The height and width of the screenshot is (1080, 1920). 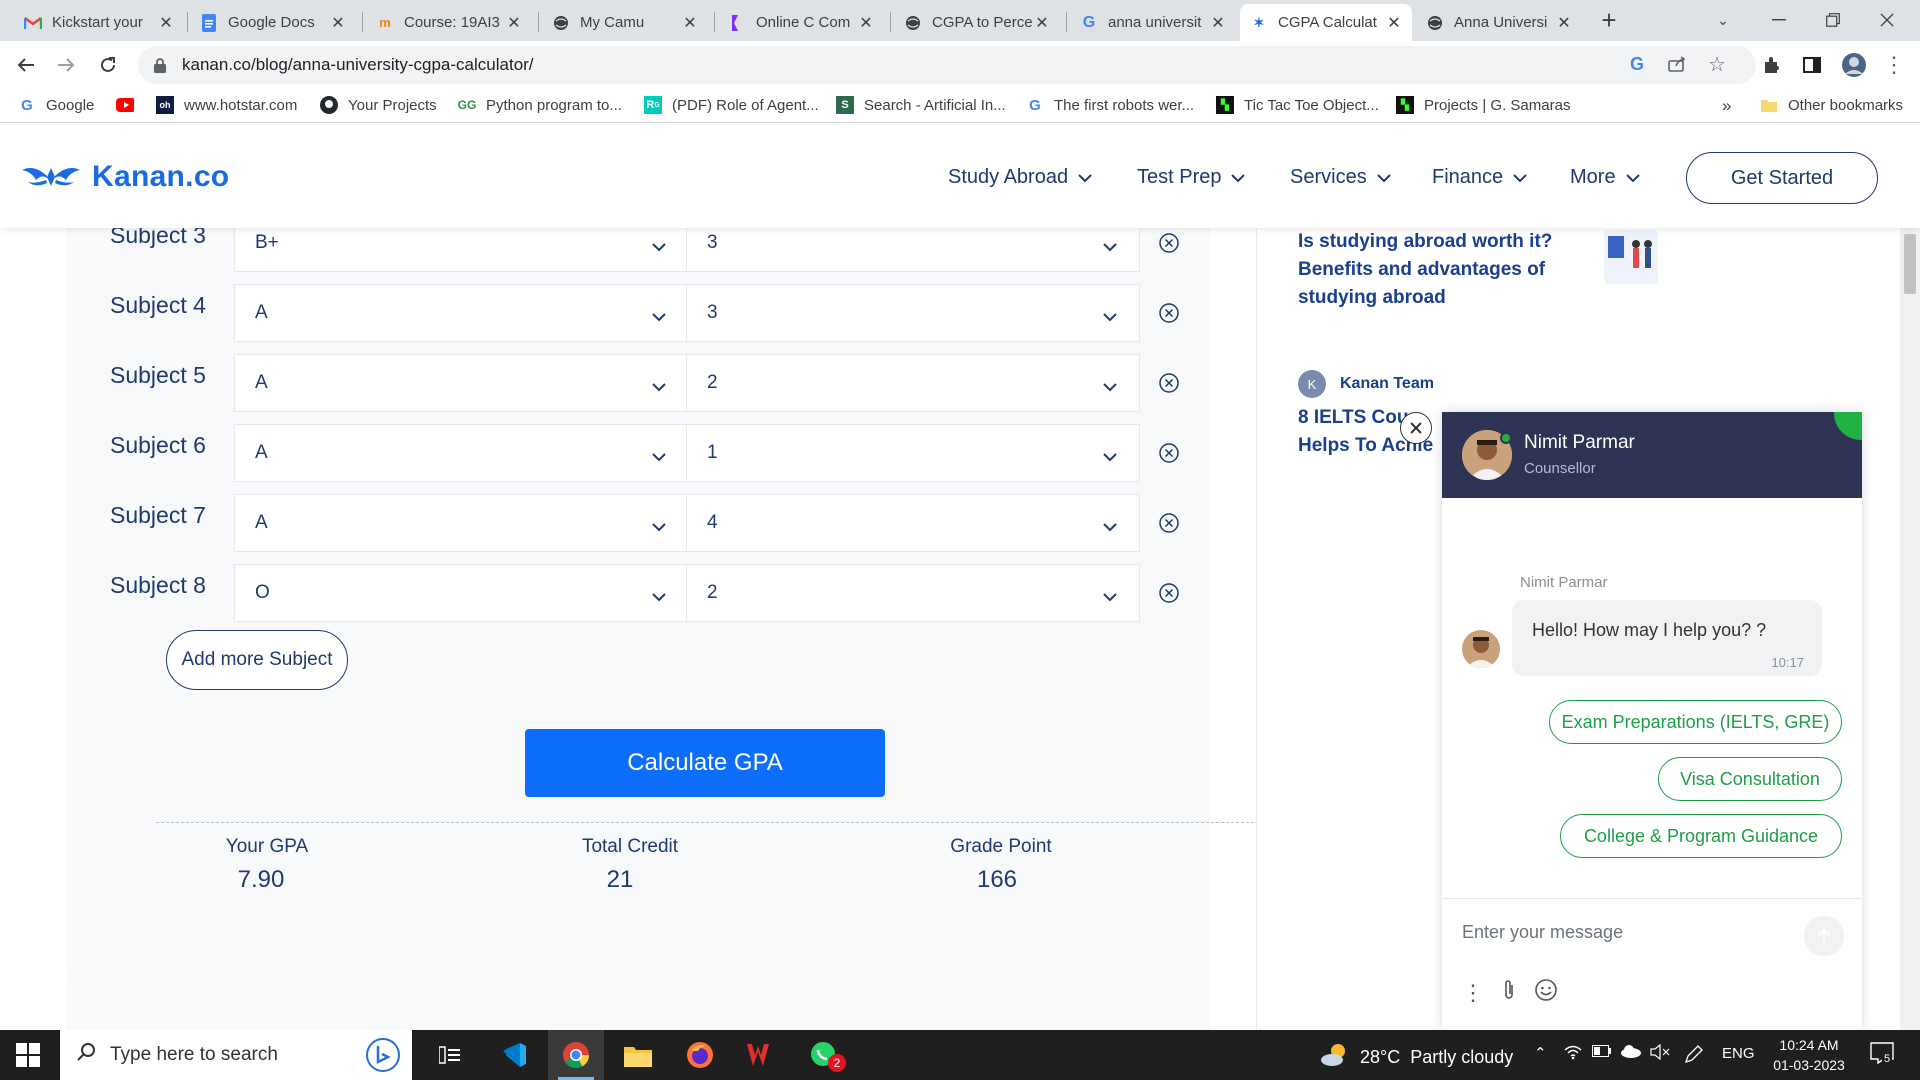 I want to click on emoji-icon, so click(x=1546, y=992).